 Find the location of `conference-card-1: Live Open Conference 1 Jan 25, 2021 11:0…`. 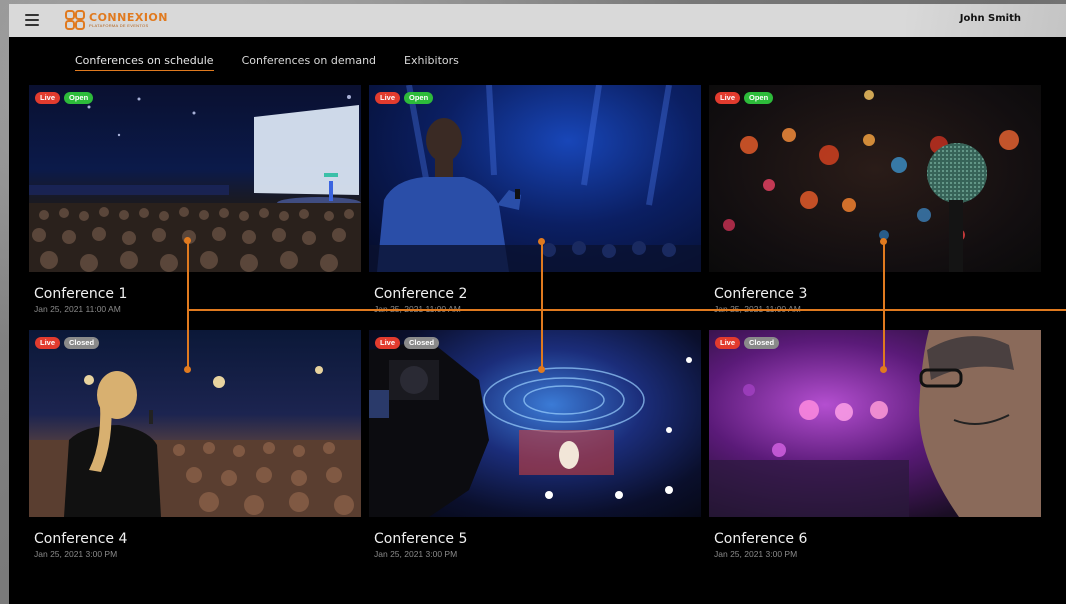

conference-card-1: Live Open Conference 1 Jan 25, 2021 11:0… is located at coordinates (195, 199).